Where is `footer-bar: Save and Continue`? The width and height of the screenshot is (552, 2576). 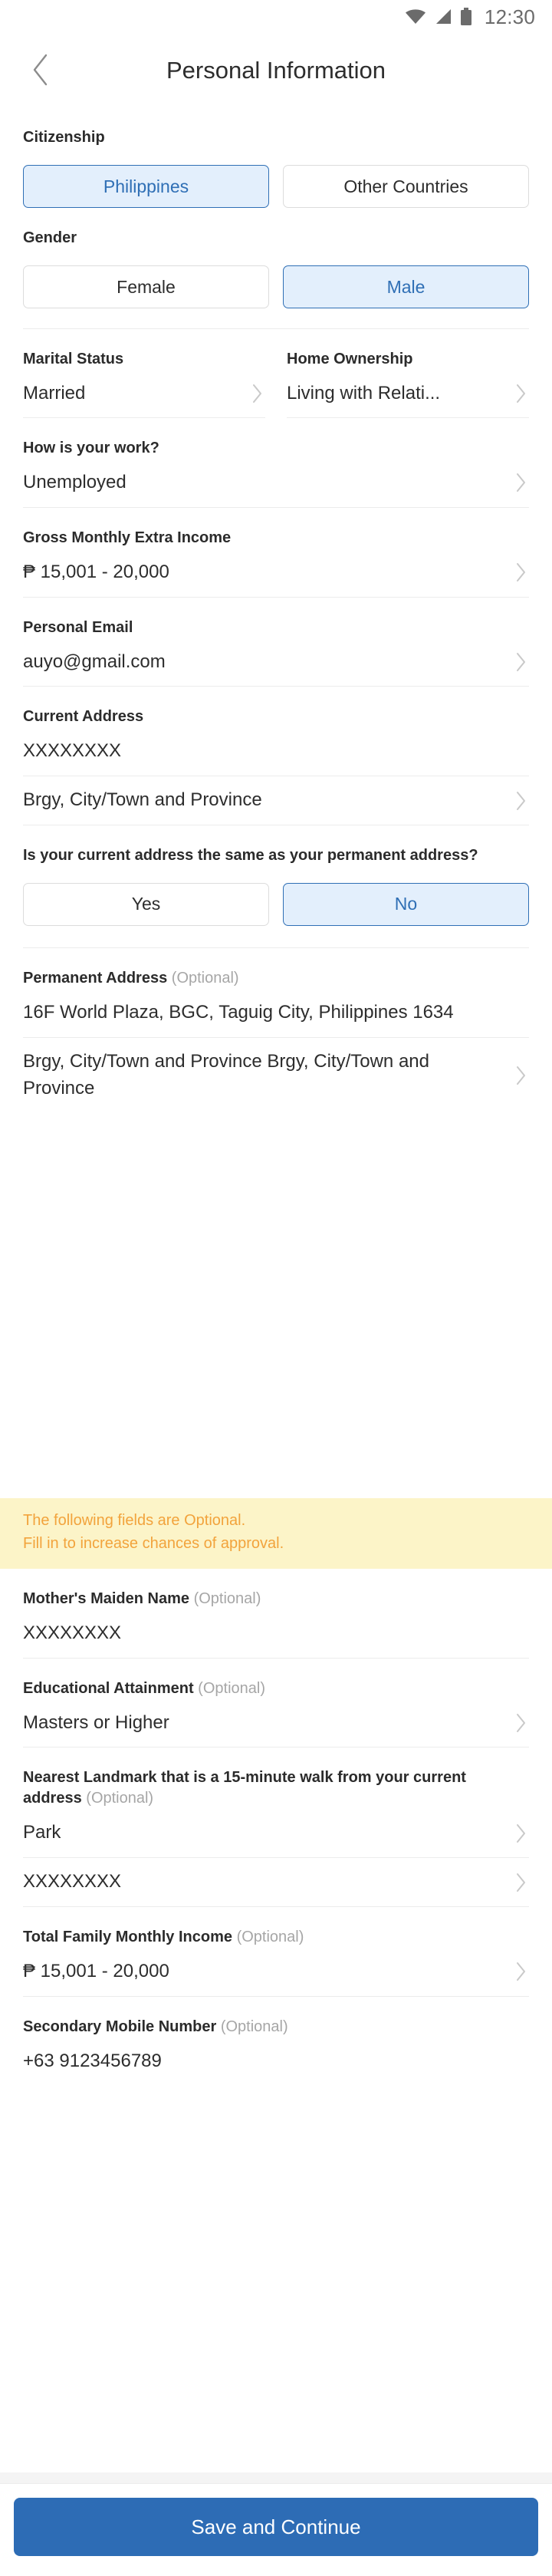
footer-bar: Save and Continue is located at coordinates (276, 2529).